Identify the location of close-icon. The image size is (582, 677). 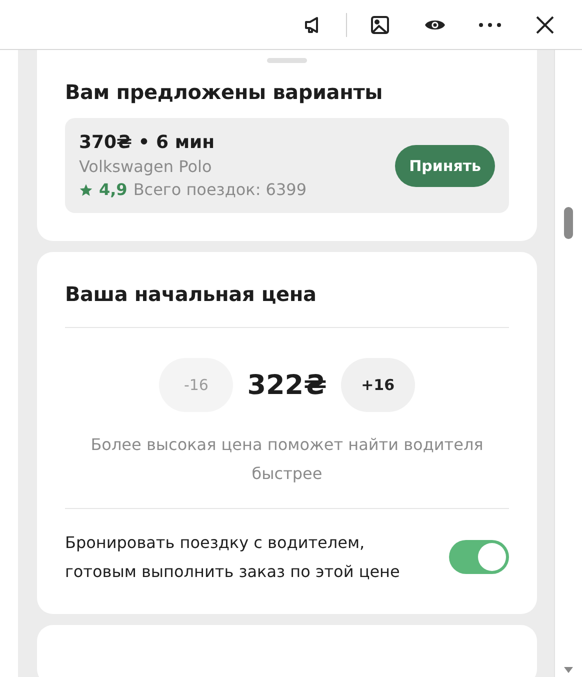
(545, 25).